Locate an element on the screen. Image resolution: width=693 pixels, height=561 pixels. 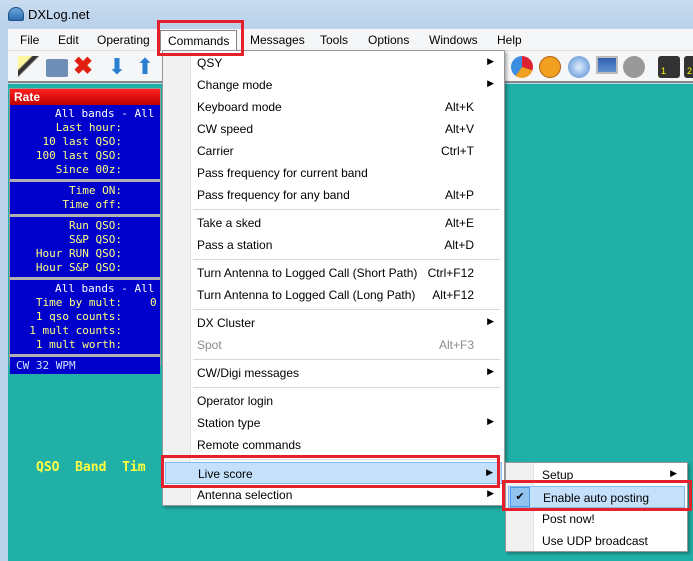
rate-row: Run QSO: is located at coordinates (95, 225).